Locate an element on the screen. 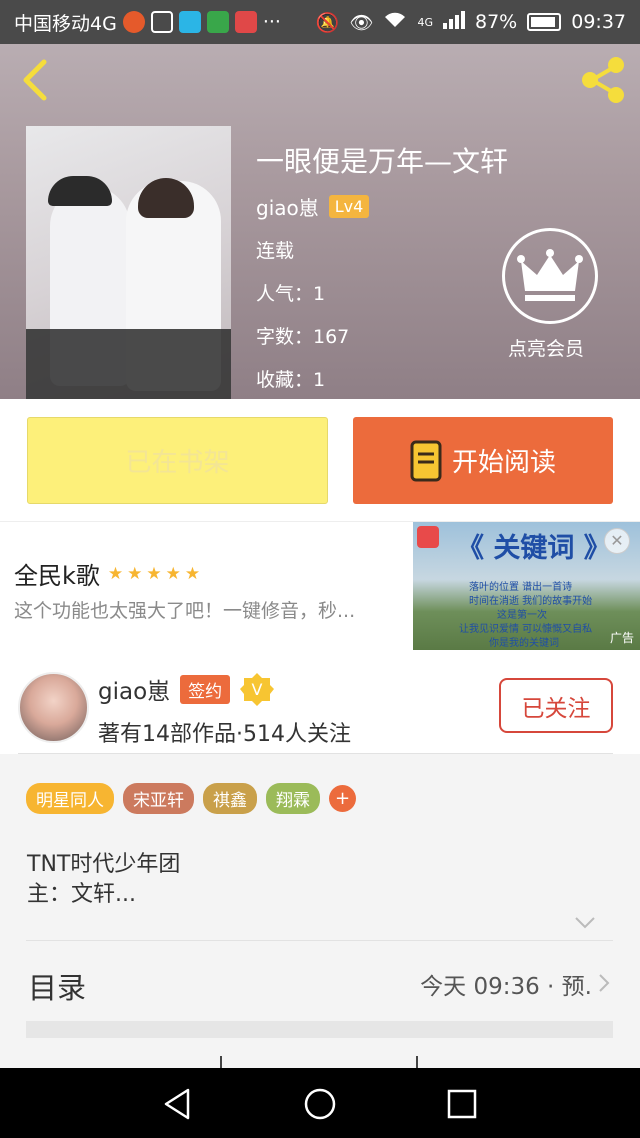 This screenshot has width=640, height=1138. start-reading-button: 开始阅读 is located at coordinates (483, 460).